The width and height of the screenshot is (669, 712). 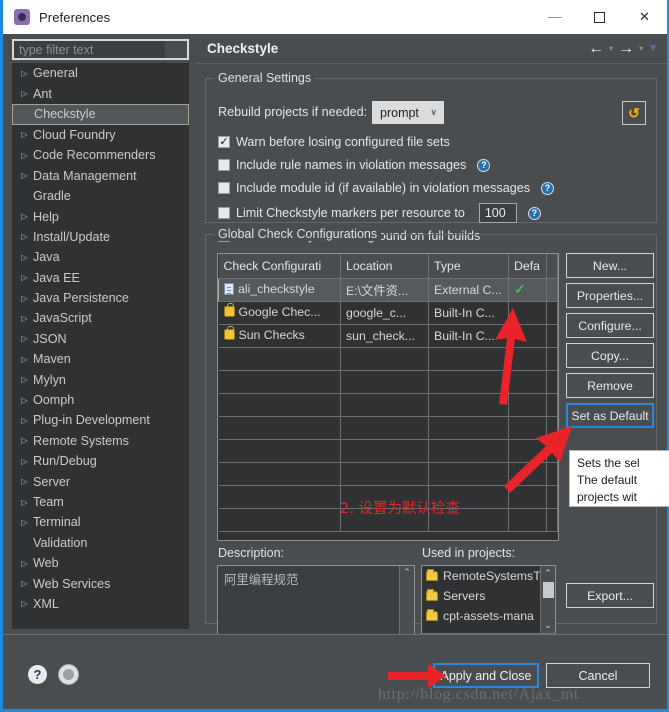 What do you see at coordinates (100, 257) in the screenshot?
I see `sidebar-item-java: ▷ Java` at bounding box center [100, 257].